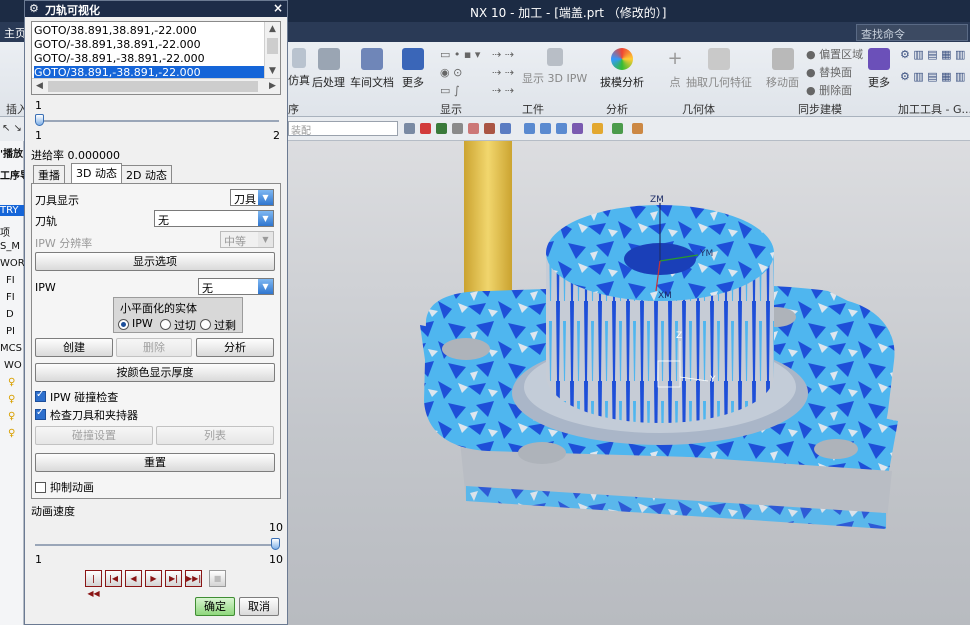 Image resolution: width=970 pixels, height=625 pixels. I want to click on face-icon, so click(489, 128).